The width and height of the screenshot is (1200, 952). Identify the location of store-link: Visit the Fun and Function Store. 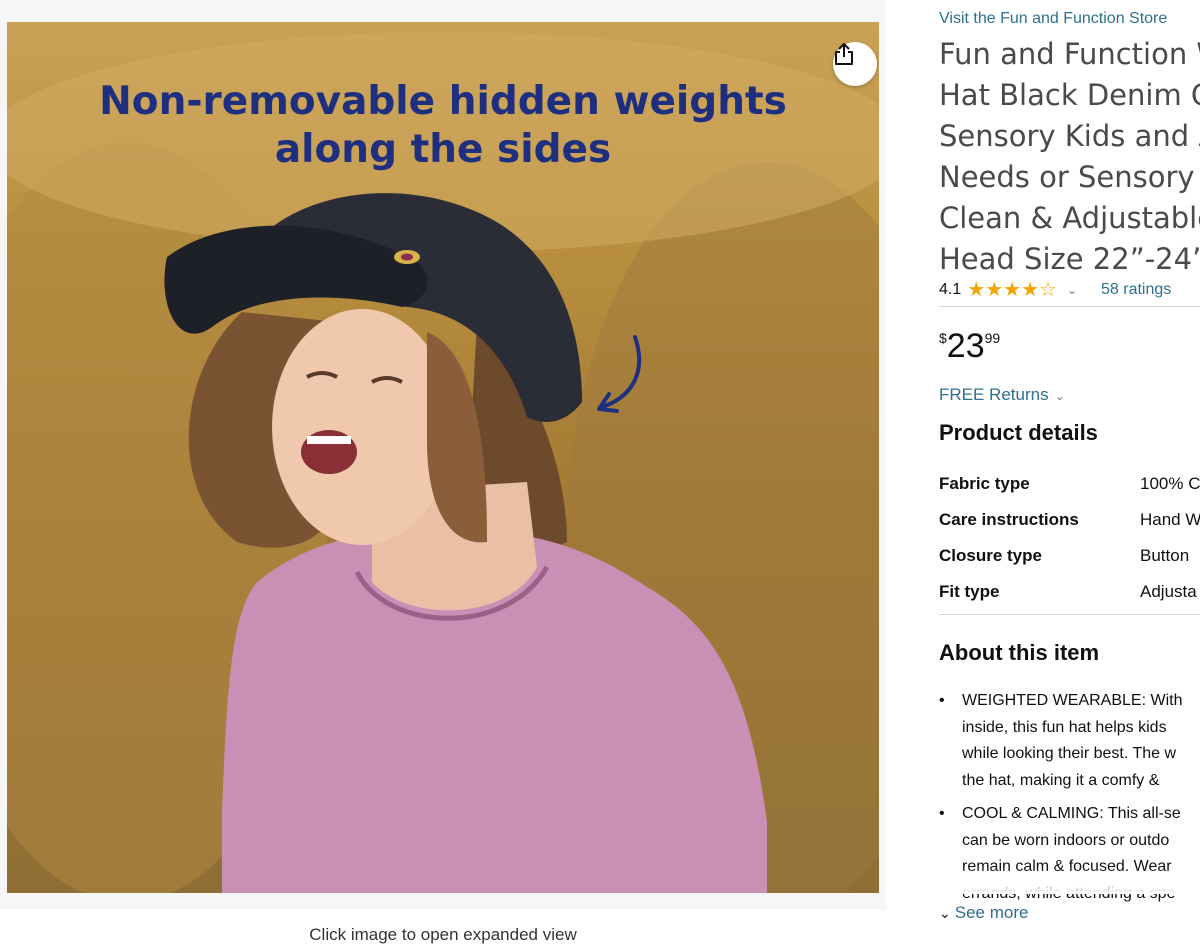
(1053, 19).